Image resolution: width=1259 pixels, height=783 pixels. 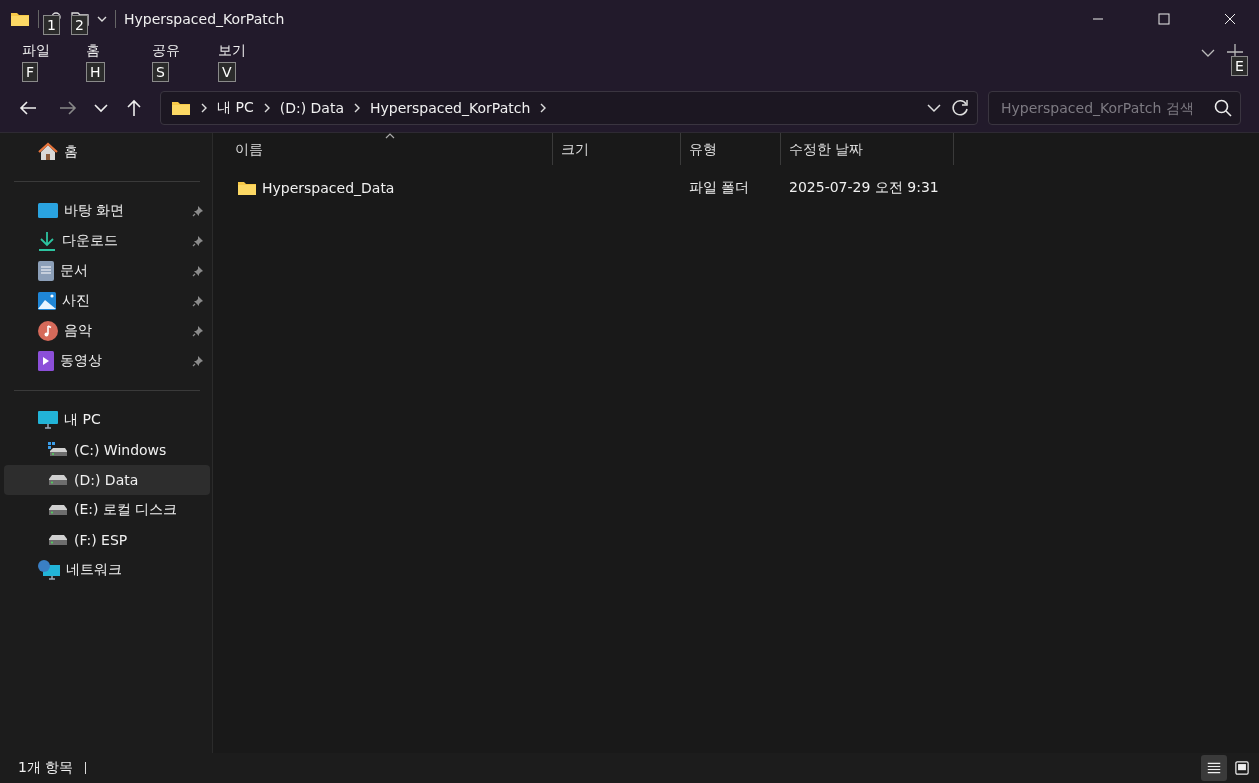 I want to click on home-icon, so click(x=48, y=152).